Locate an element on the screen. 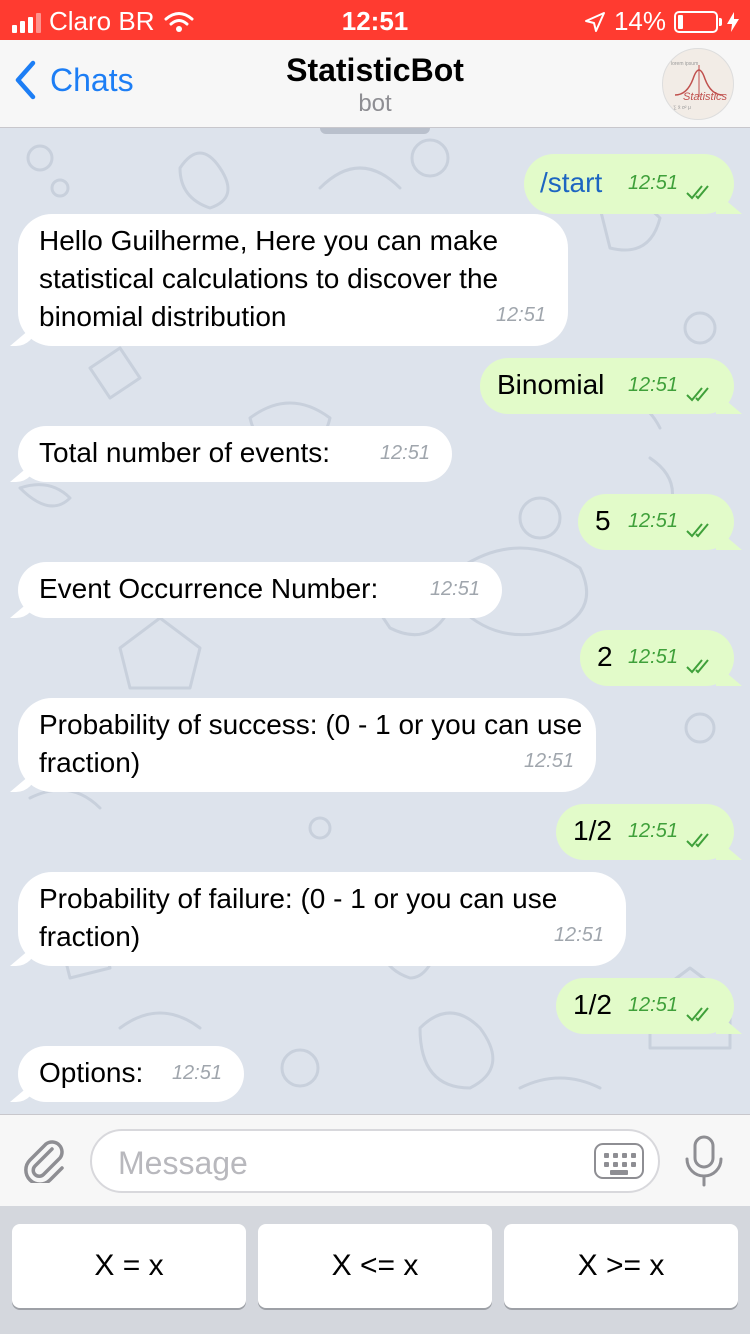  reply-button-less-equal: X <= x is located at coordinates (375, 1266).